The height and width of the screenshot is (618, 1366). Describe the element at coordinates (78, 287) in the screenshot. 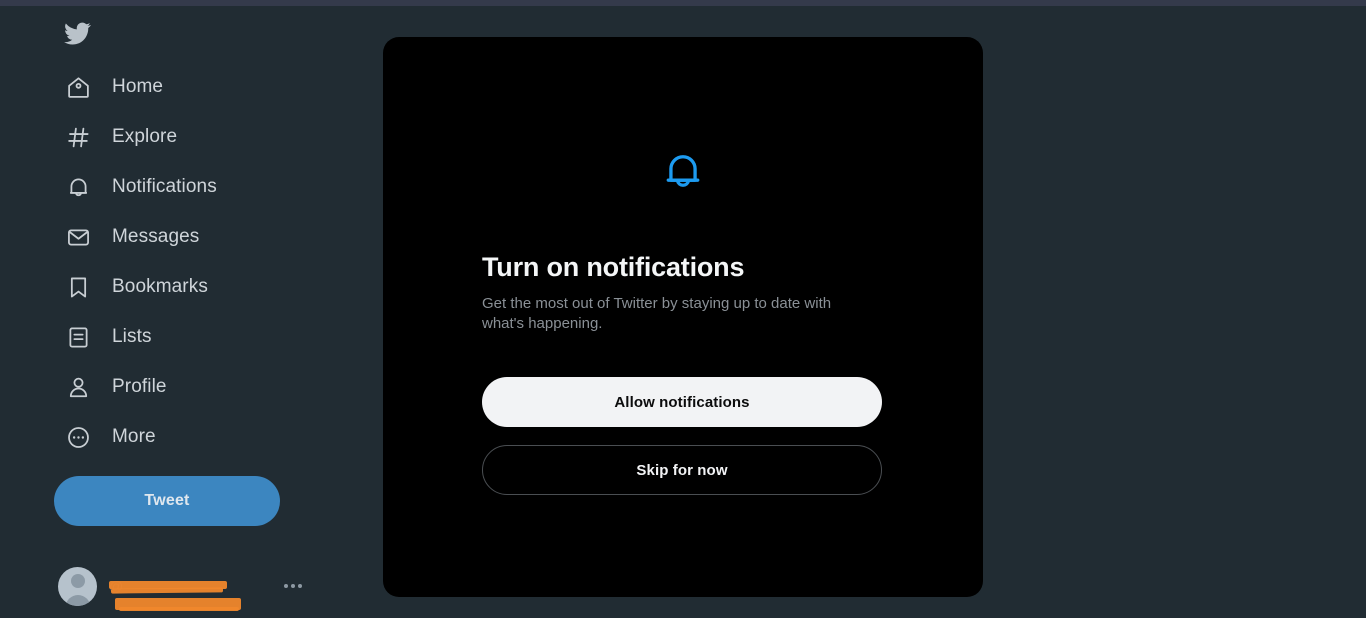

I see `bookmark-icon` at that location.